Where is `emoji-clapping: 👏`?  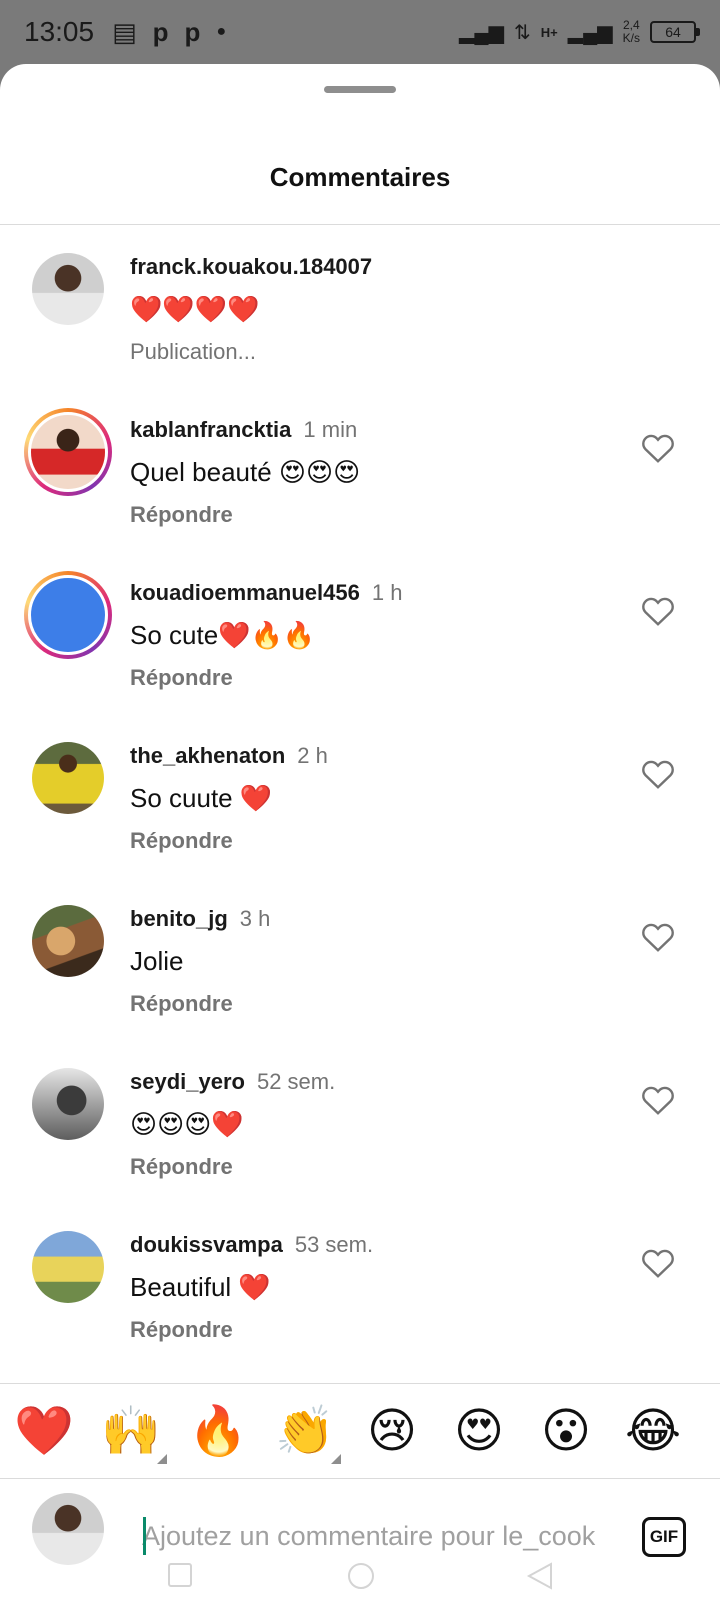
emoji-clapping: 👏 is located at coordinates (308, 1433).